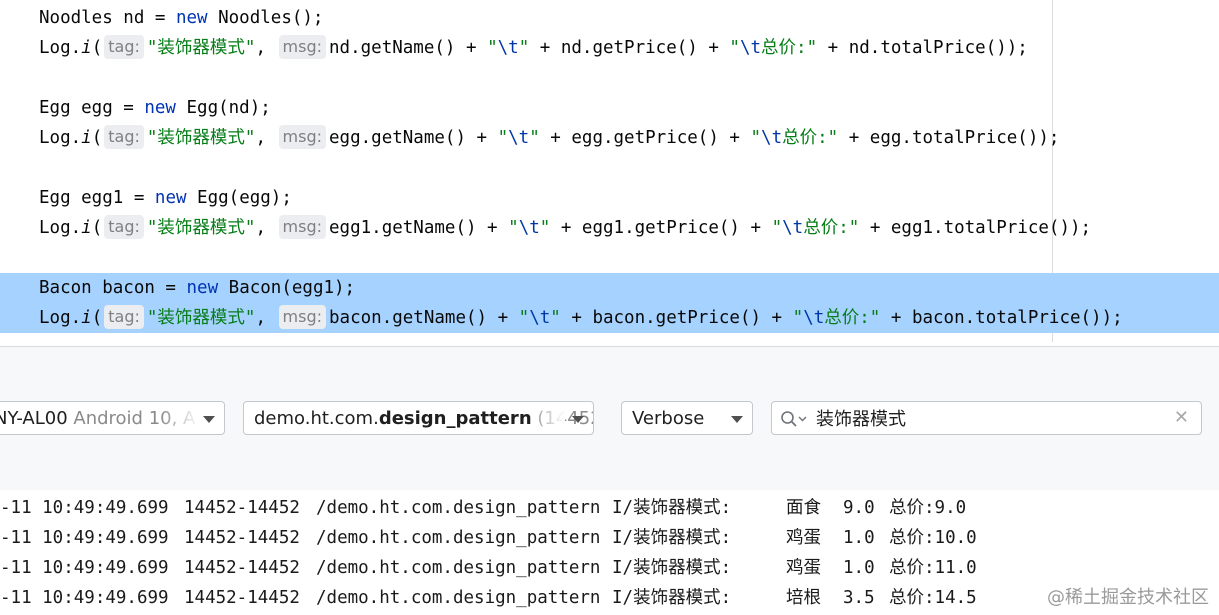  I want to click on code-text: Noodles nd =, so click(107, 18).